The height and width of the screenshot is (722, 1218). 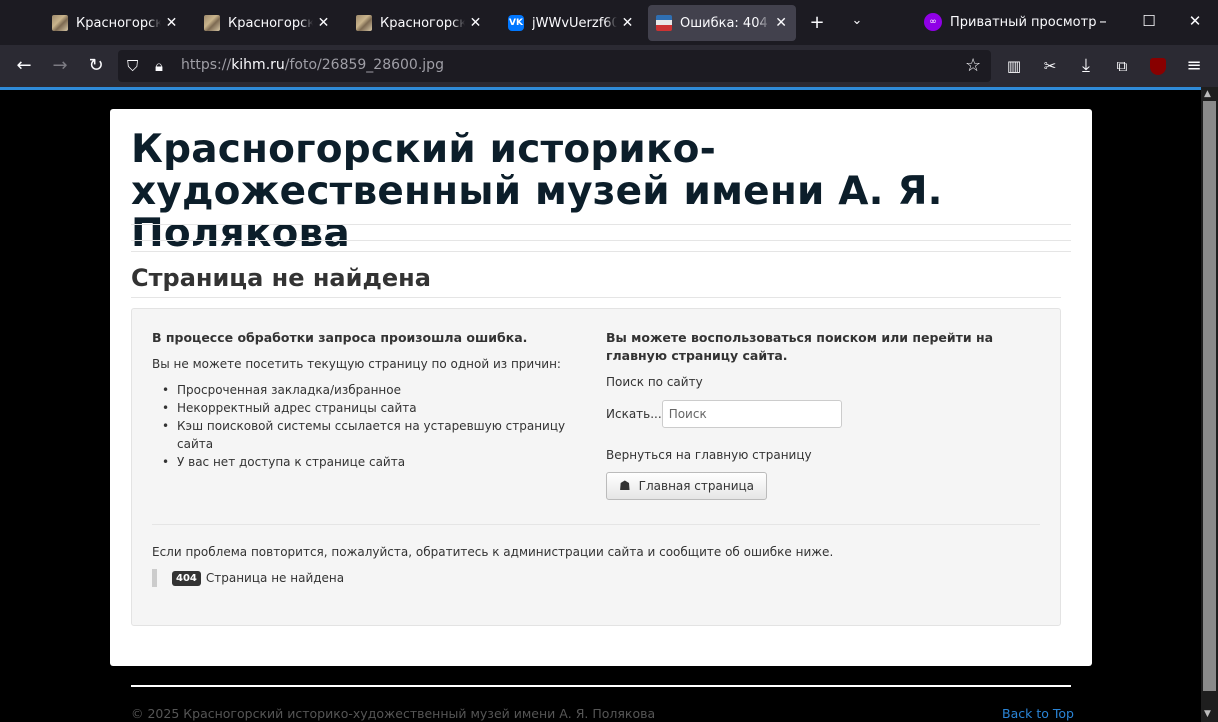 What do you see at coordinates (1158, 66) in the screenshot?
I see `ublock-icon` at bounding box center [1158, 66].